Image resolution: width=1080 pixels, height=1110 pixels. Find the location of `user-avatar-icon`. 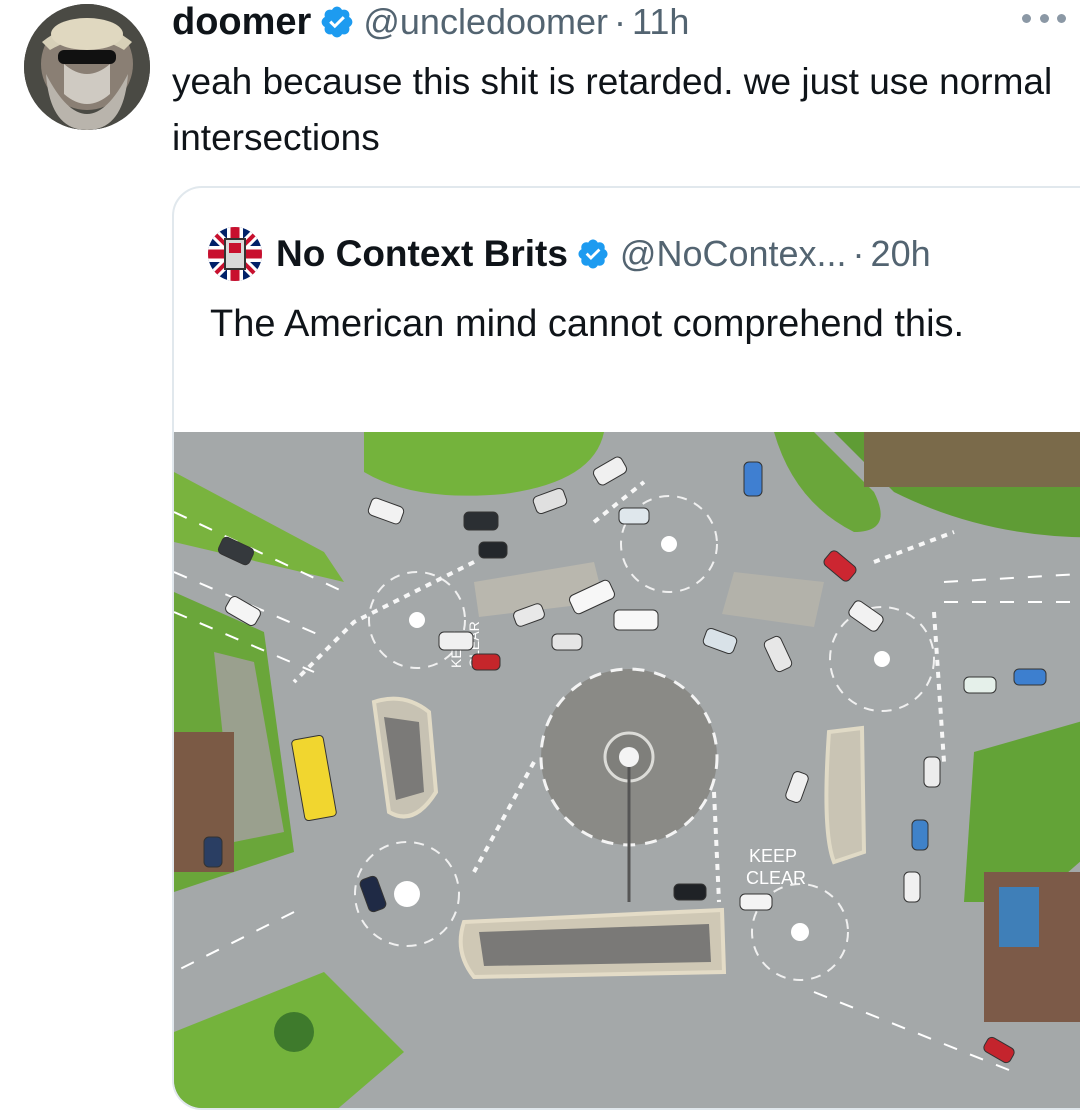

user-avatar-icon is located at coordinates (87, 67).